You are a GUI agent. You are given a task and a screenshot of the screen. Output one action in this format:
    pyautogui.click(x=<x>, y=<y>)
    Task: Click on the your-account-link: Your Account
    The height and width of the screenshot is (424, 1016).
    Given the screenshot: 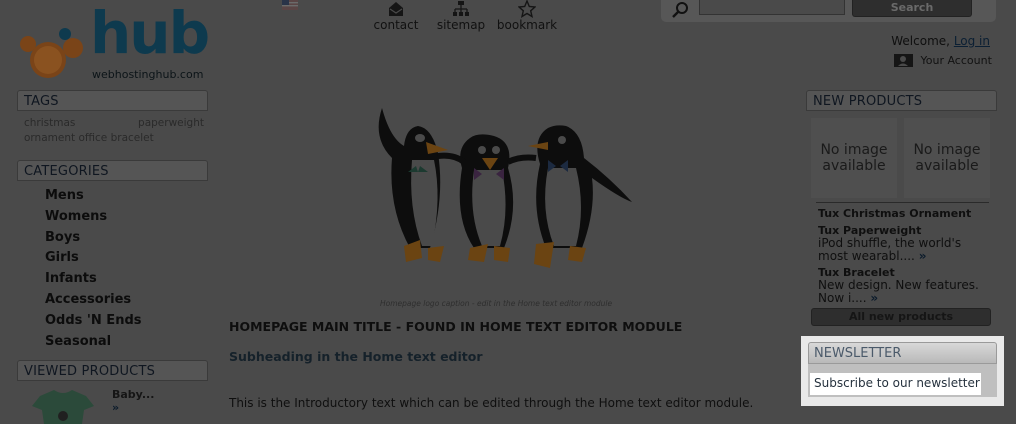 What is the action you would take?
    pyautogui.click(x=942, y=60)
    